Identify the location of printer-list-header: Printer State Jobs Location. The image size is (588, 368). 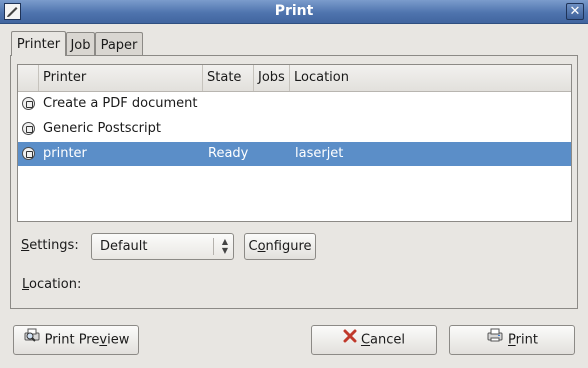
(294, 78).